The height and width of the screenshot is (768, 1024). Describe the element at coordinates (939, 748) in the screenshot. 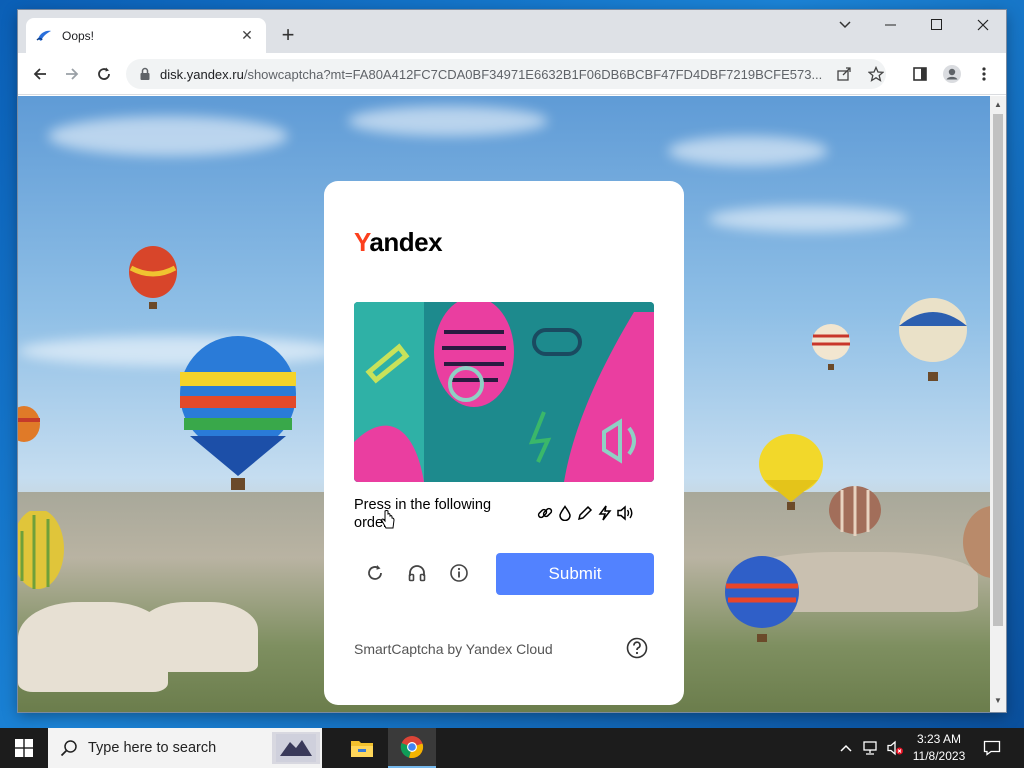

I see `taskbar-clock: 3:23 AM 11/8/2023` at that location.